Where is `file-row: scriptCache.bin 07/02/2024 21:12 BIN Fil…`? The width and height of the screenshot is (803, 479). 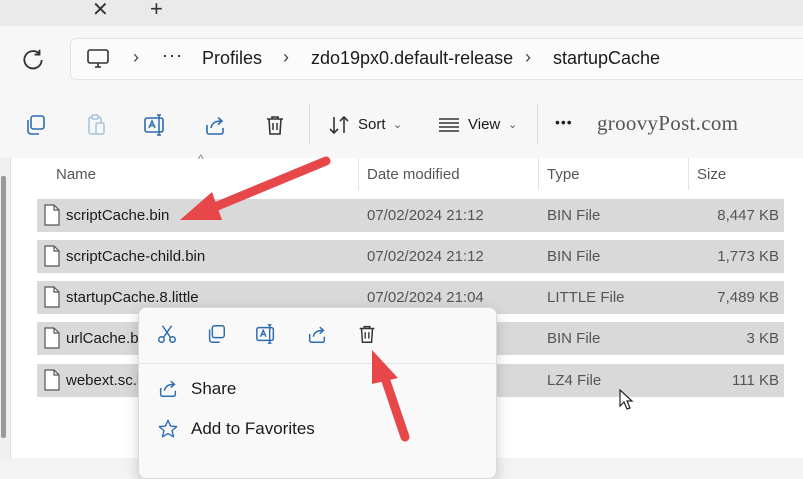
file-row: scriptCache.bin 07/02/2024 21:12 BIN Fil… is located at coordinates (410, 215).